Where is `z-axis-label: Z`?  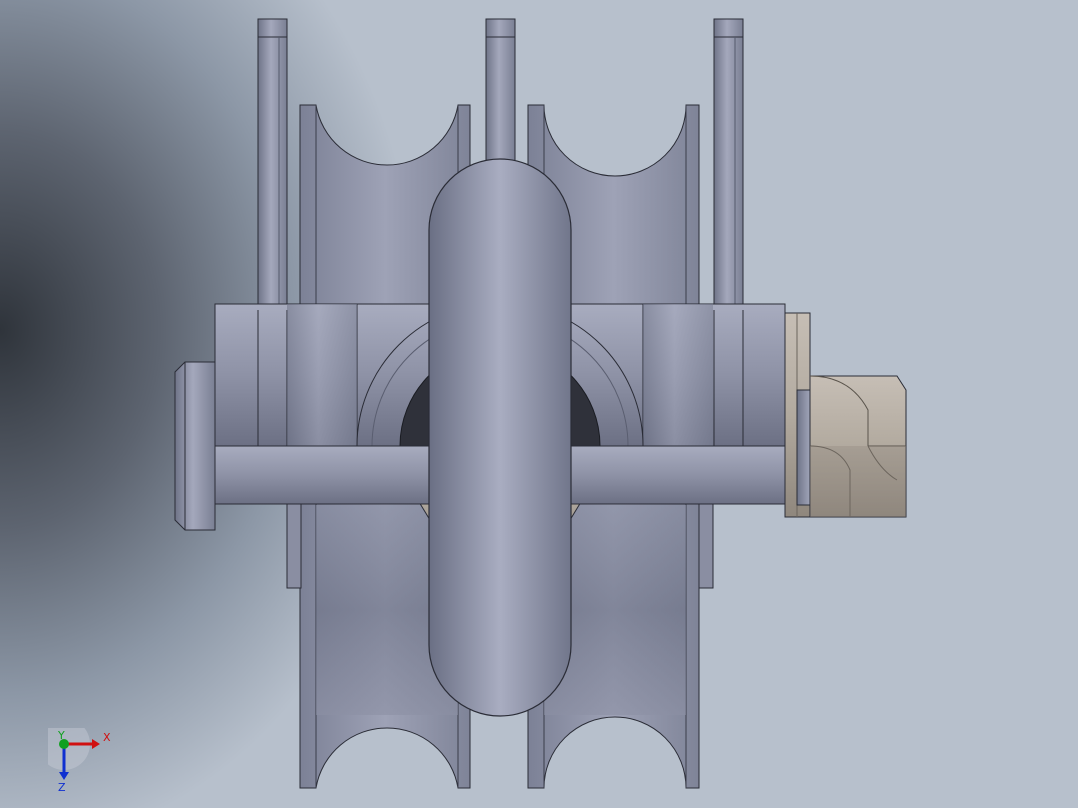
z-axis-label: Z is located at coordinates (62, 787).